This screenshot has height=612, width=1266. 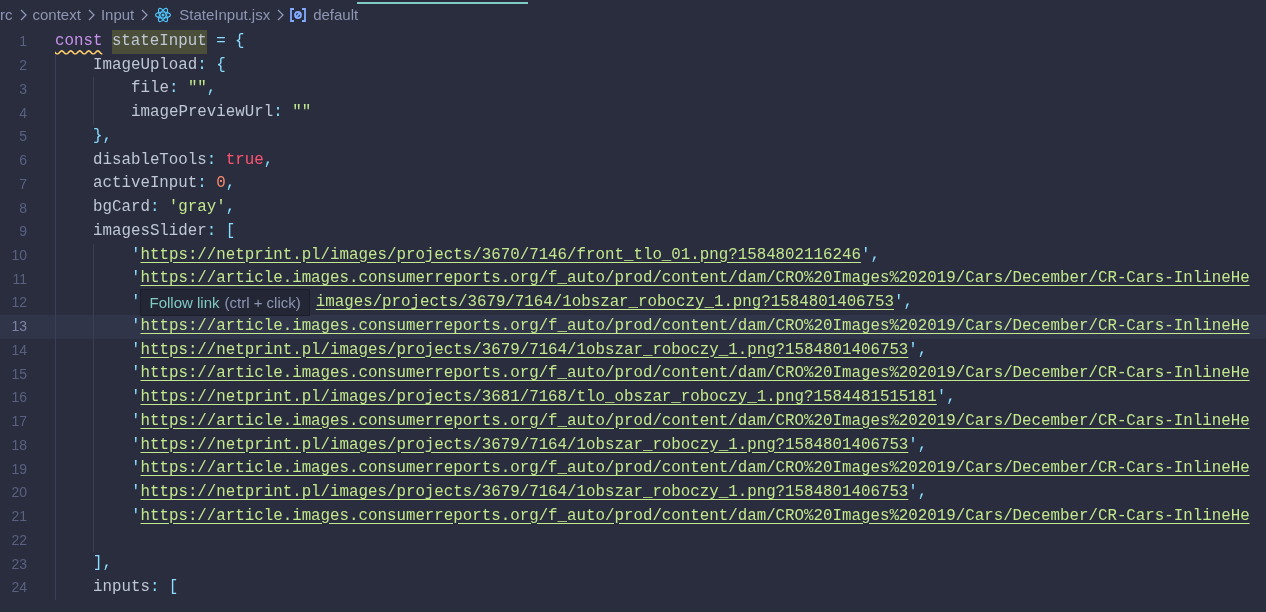 I want to click on line-number: 3, so click(x=22, y=89).